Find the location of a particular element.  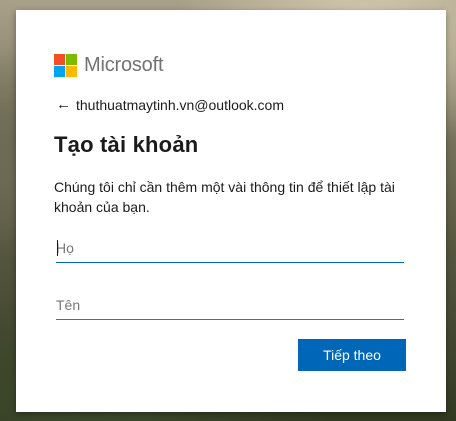

arrow-left-icon: ← is located at coordinates (65, 104).